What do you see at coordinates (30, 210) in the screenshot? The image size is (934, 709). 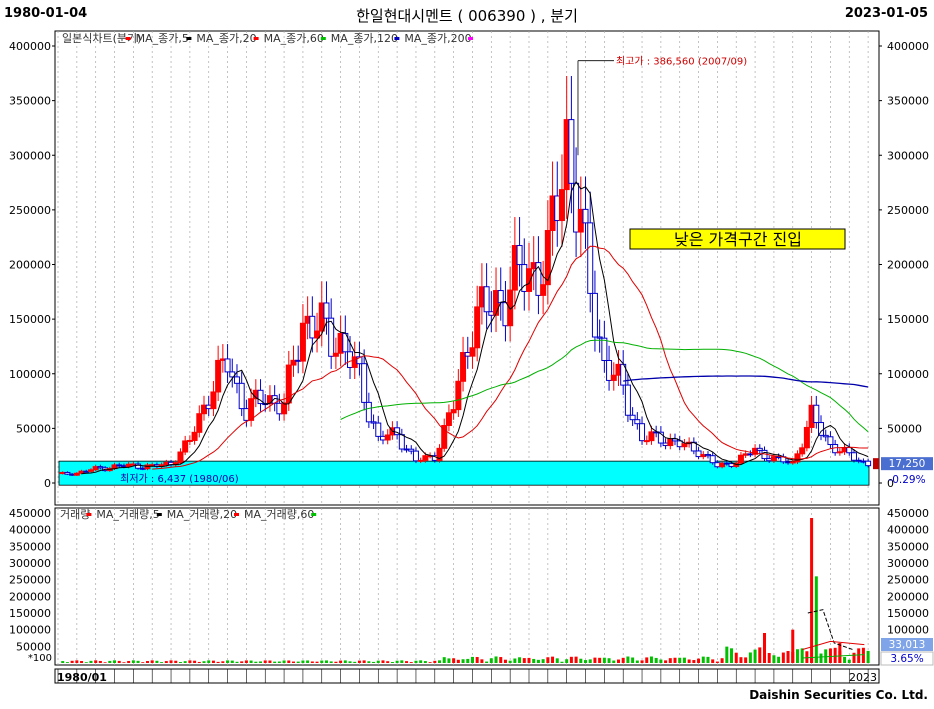 I see `price-y-tick-left: 250000` at bounding box center [30, 210].